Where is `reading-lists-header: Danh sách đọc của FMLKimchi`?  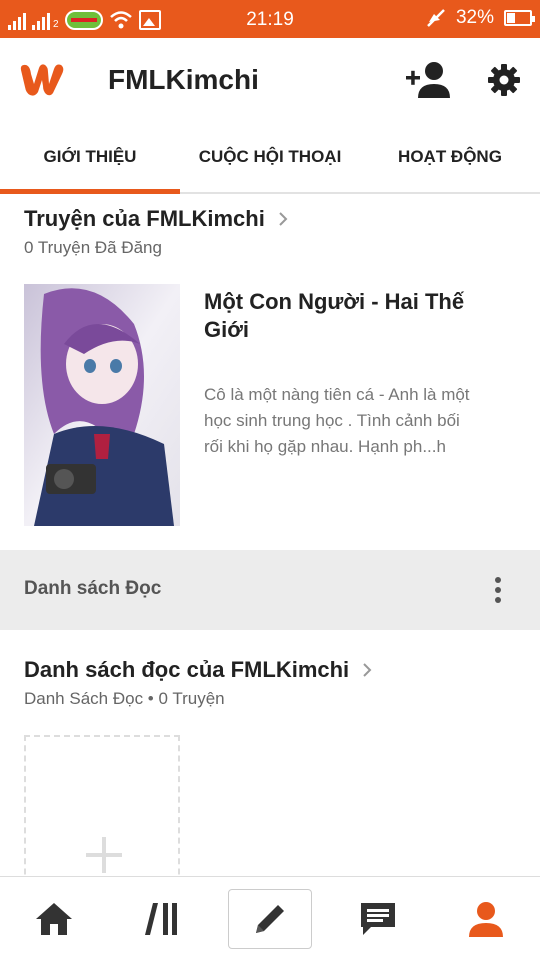 reading-lists-header: Danh sách đọc của FMLKimchi is located at coordinates (199, 670).